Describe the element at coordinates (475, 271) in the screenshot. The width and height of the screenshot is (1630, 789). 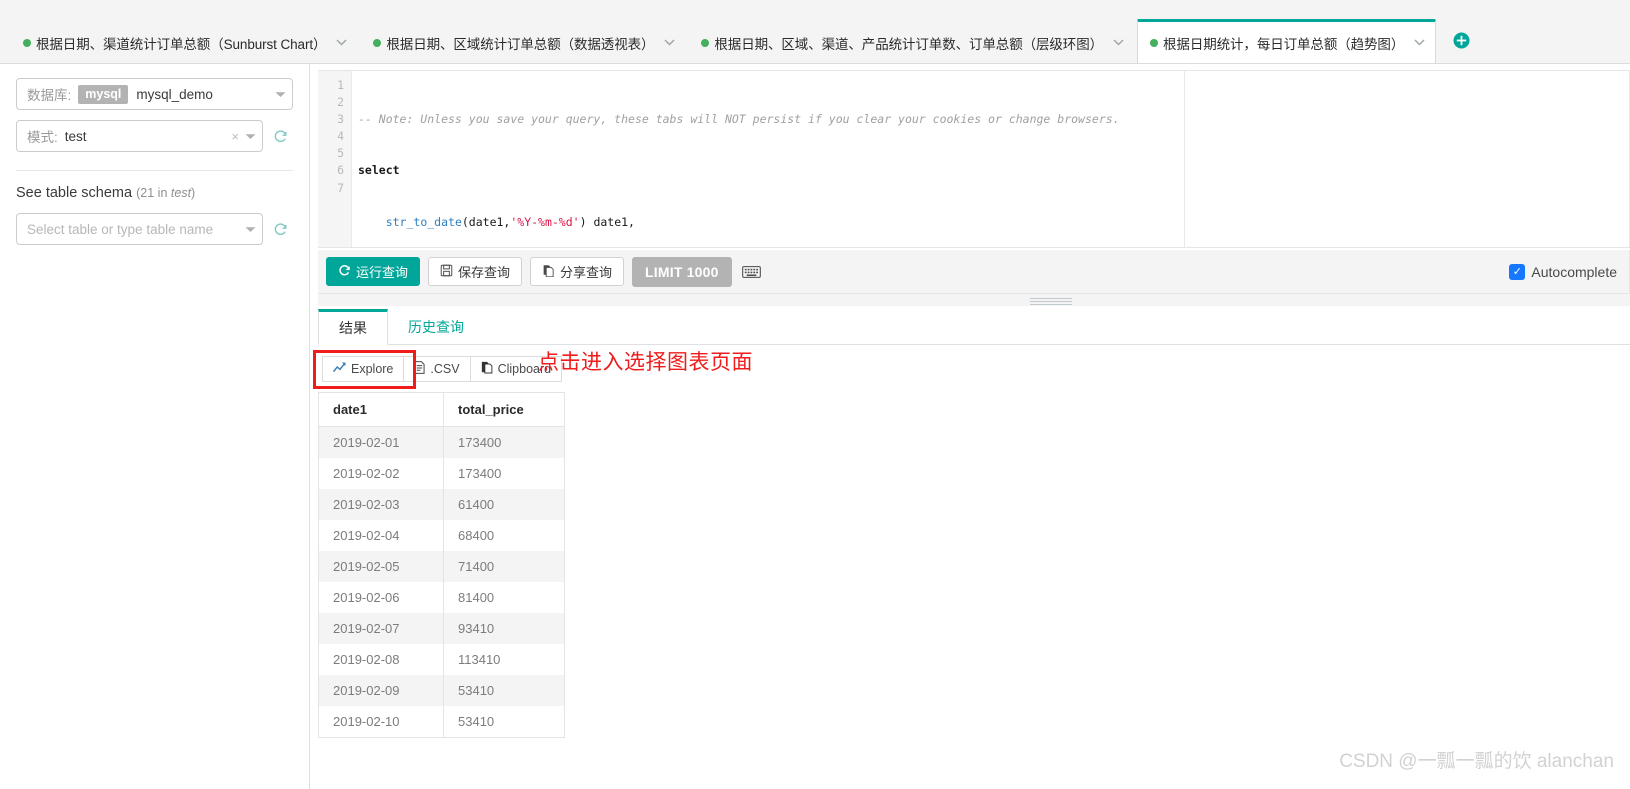
I see `save-query-button: 保存查询` at that location.